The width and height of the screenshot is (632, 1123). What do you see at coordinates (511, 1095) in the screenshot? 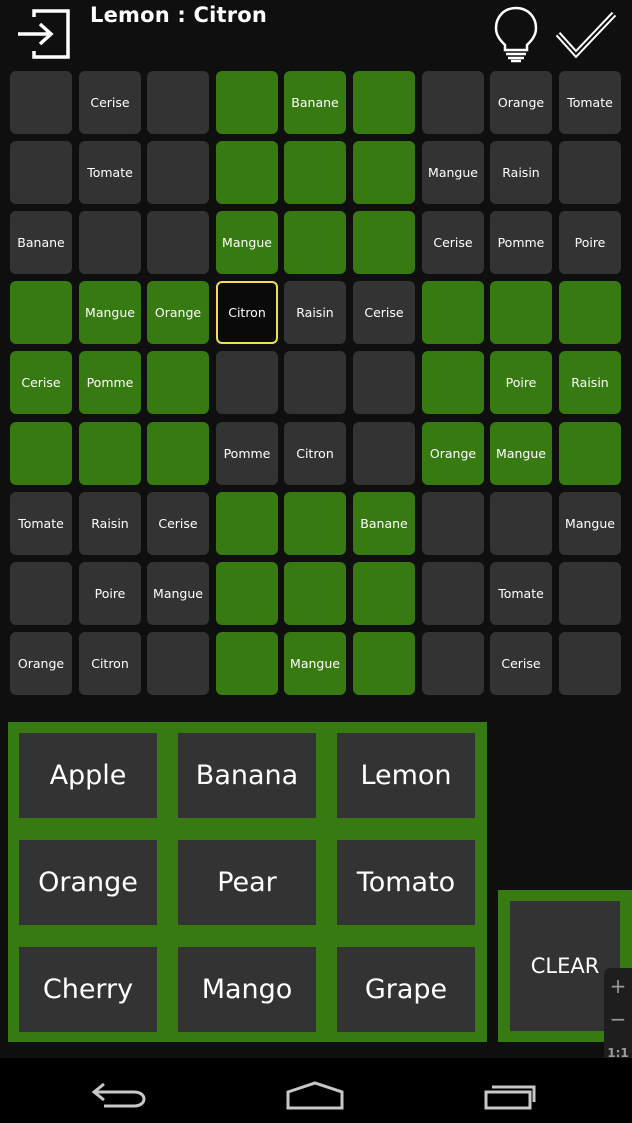
I see `recents-icon` at bounding box center [511, 1095].